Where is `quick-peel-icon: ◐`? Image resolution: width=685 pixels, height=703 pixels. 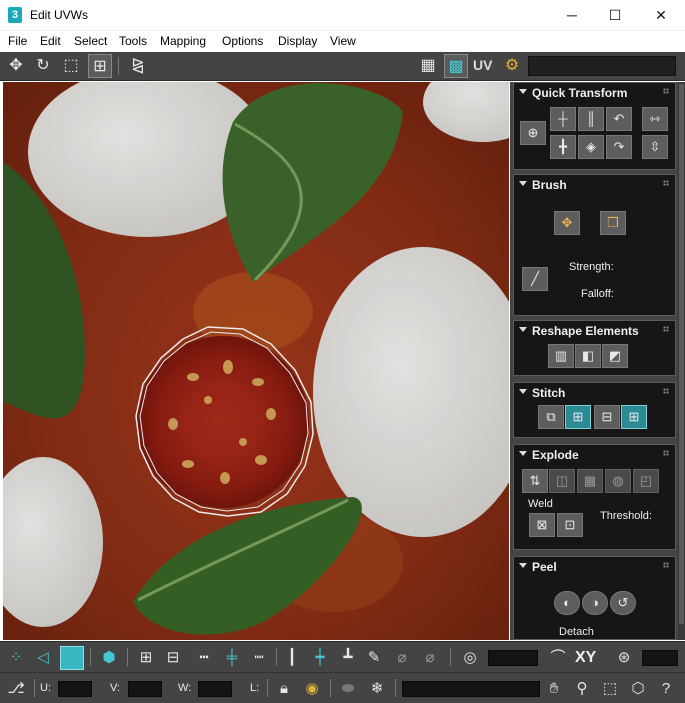
quick-peel-icon: ◐ is located at coordinates (567, 603).